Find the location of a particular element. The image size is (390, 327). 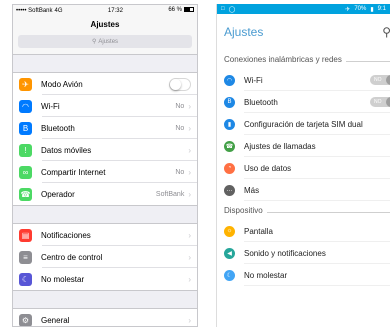

android-section-header: Conexiones inalámbricas y redes is located at coordinates (303, 59).